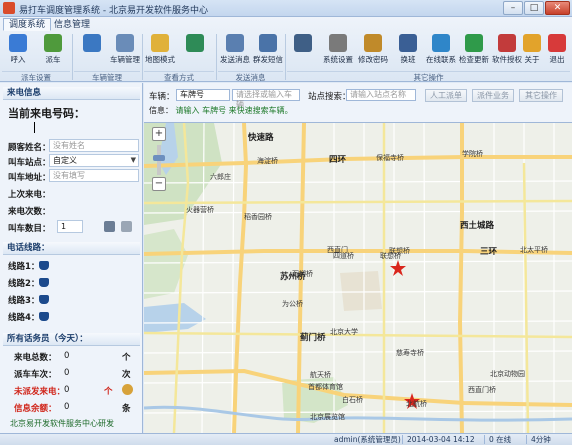 The image size is (572, 445). What do you see at coordinates (534, 8) in the screenshot?
I see `maximize-button: □` at bounding box center [534, 8].